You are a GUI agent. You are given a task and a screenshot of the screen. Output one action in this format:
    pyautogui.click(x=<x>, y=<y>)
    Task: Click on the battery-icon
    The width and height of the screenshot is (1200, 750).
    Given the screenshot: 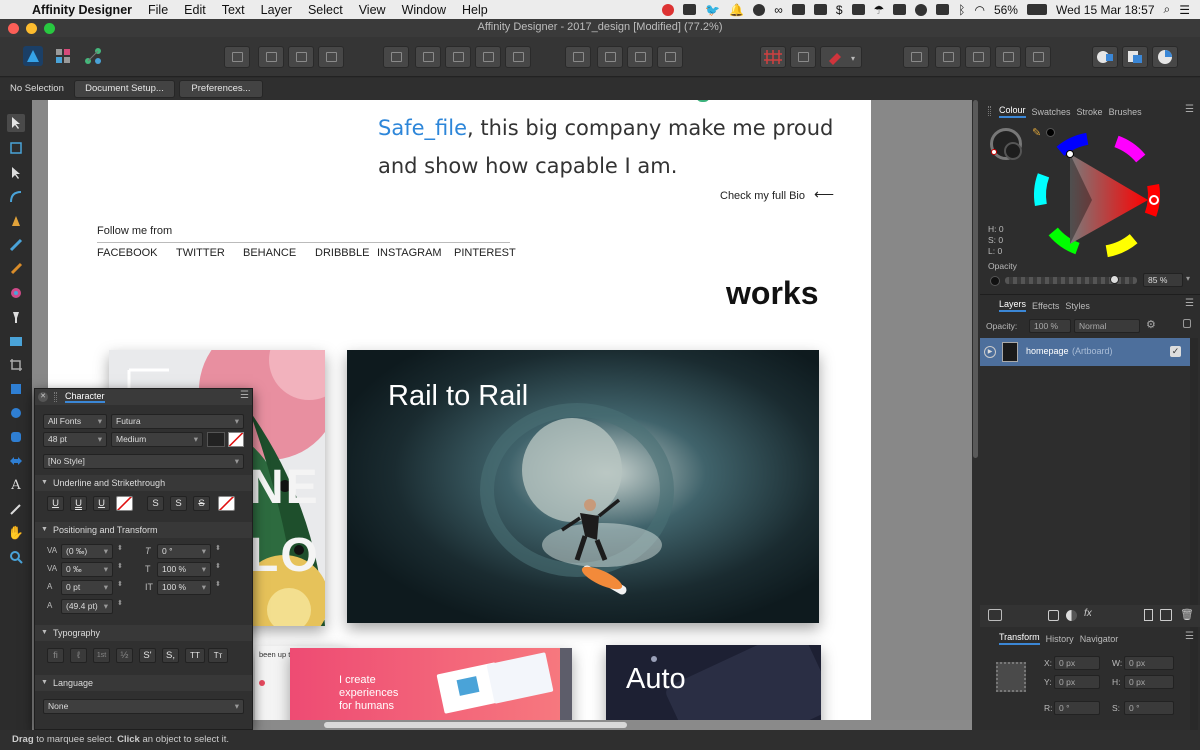 What is the action you would take?
    pyautogui.click(x=1036, y=9)
    